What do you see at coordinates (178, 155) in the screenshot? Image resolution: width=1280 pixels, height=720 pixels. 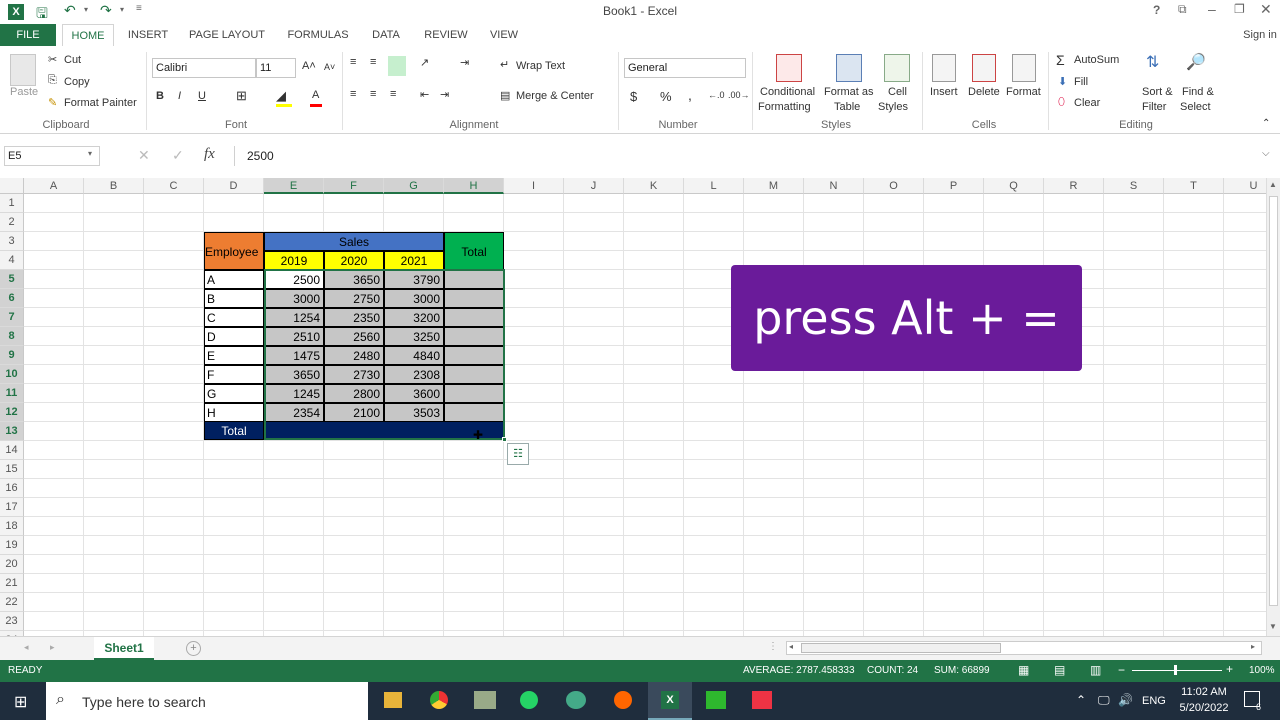 I see `enter-formula-icon: ✓` at bounding box center [178, 155].